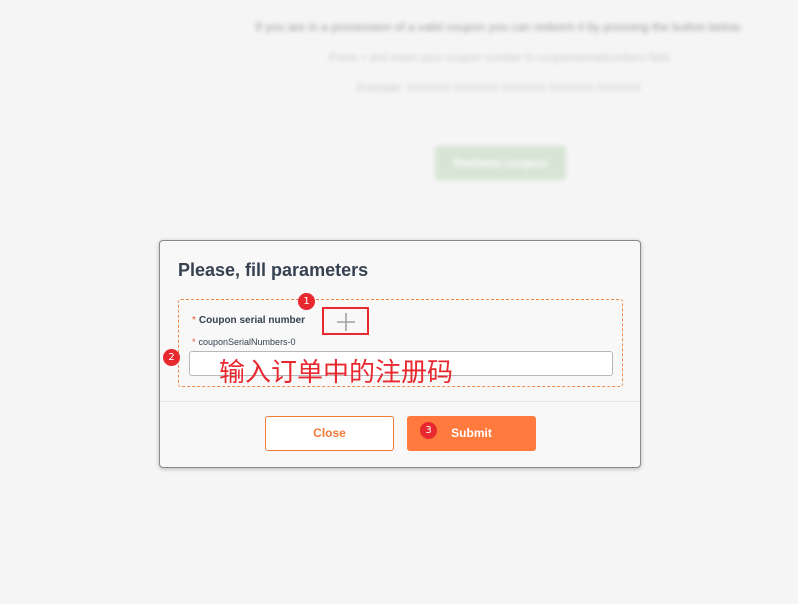 The height and width of the screenshot is (604, 798). What do you see at coordinates (273, 270) in the screenshot?
I see `dialog-title: Please, fill parameters` at bounding box center [273, 270].